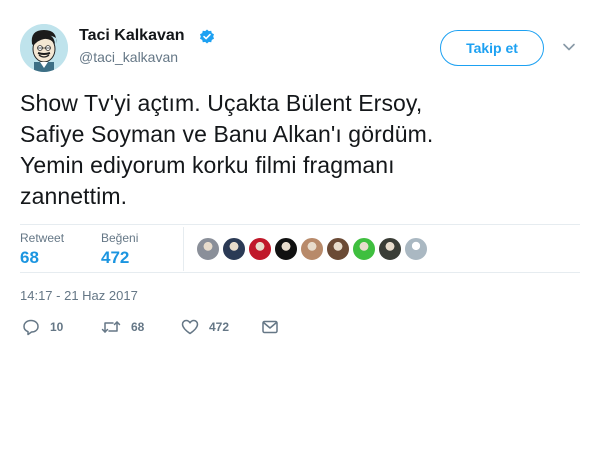 Image resolution: width=600 pixels, height=450 pixels. I want to click on reply-button: 10, so click(42, 327).